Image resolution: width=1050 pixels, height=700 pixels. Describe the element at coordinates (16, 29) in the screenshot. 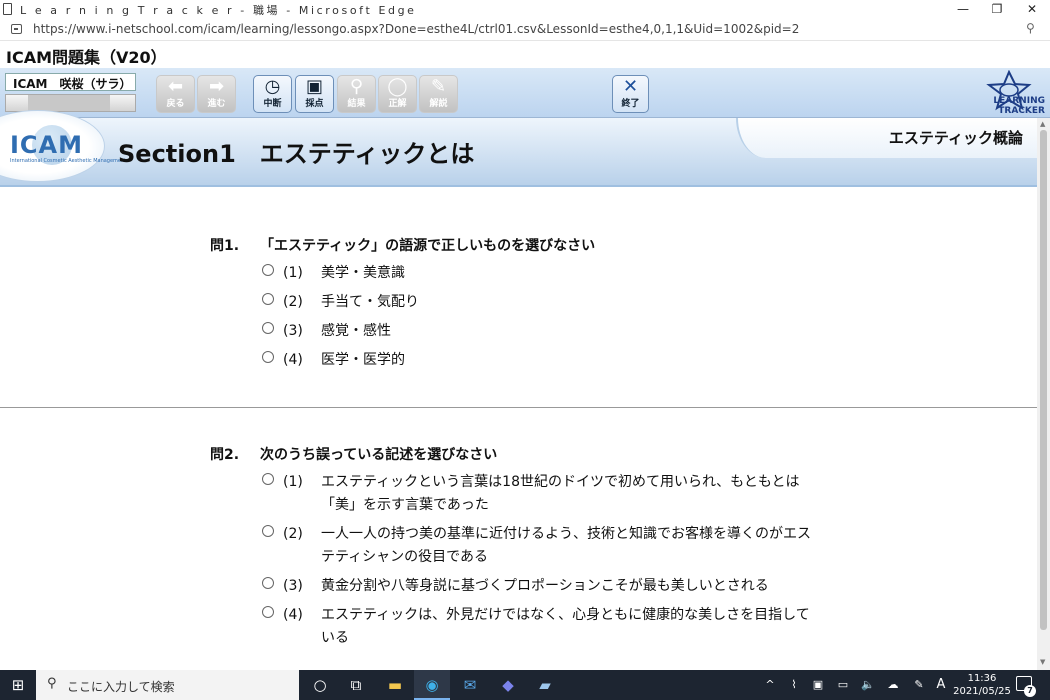

I see `lock-icon` at that location.